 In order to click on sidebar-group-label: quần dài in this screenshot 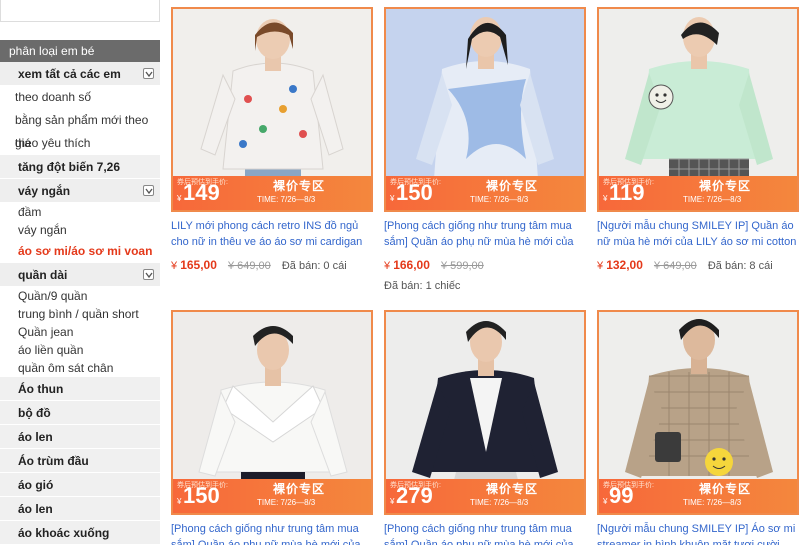, I will do `click(43, 275)`.